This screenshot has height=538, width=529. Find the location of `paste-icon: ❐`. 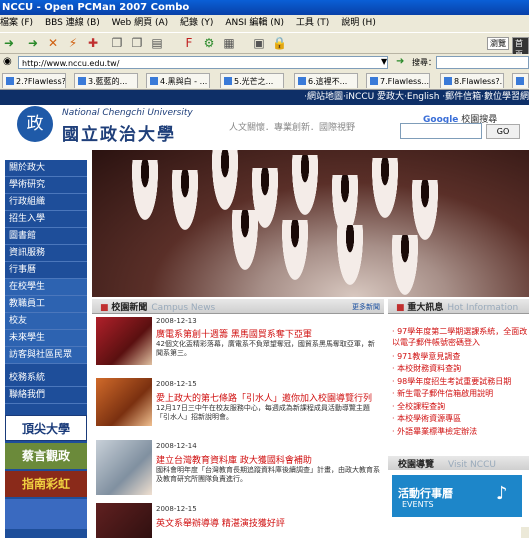

paste-icon: ❐ is located at coordinates (137, 43).